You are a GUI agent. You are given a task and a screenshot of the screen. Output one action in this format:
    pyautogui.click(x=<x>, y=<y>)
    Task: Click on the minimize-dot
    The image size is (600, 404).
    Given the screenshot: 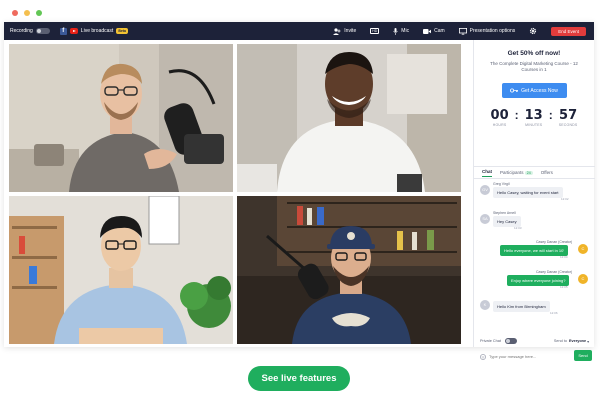 What is the action you would take?
    pyautogui.click(x=27, y=13)
    